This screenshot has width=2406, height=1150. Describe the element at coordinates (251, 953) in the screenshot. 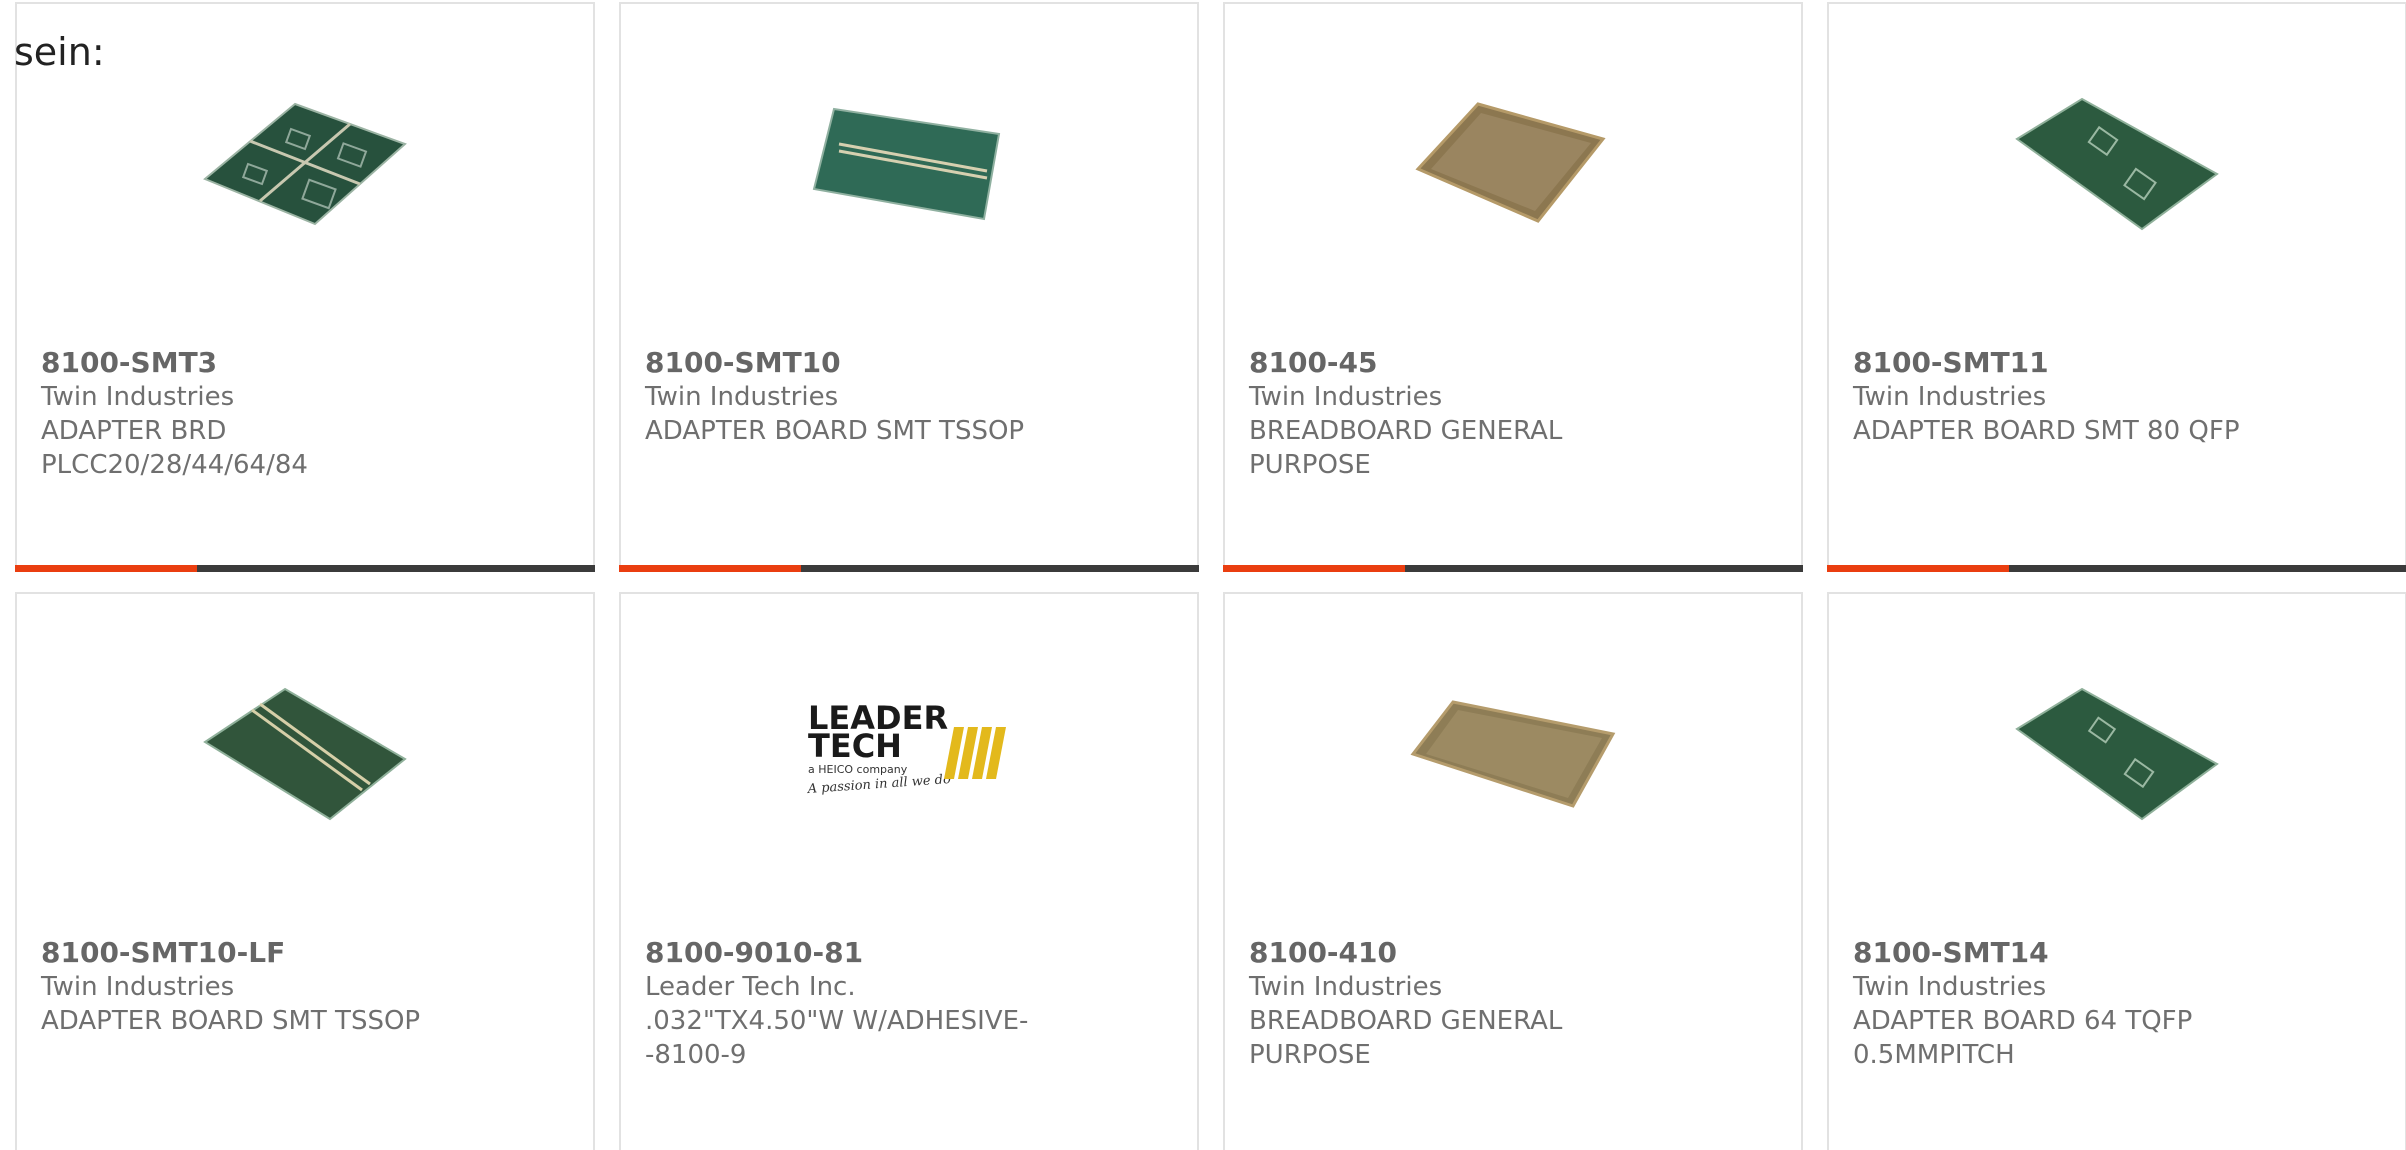

I see `part-number: 8100-SMT10-LF` at that location.